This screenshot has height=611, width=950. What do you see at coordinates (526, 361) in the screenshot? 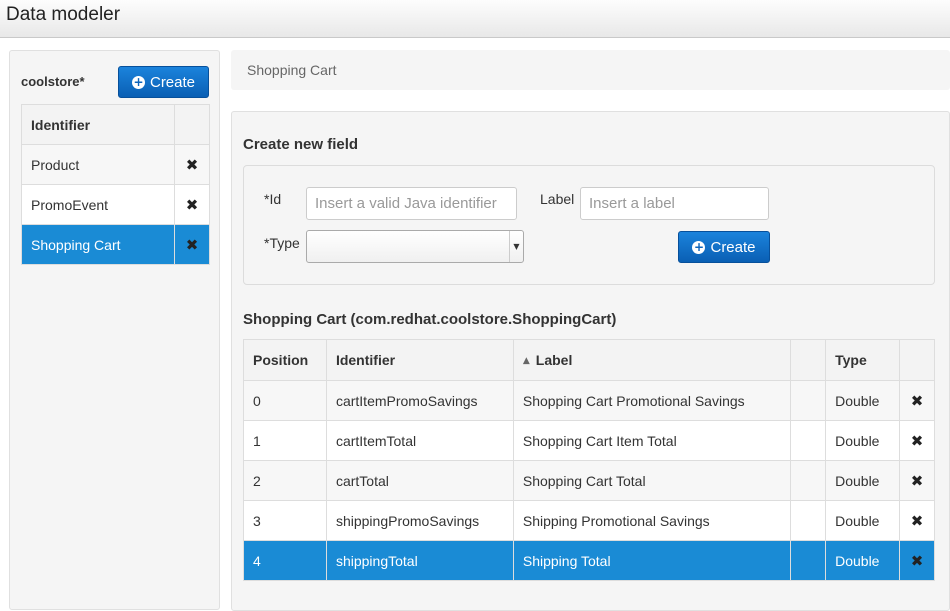
I see `sort-up-icon: ▲` at bounding box center [526, 361].